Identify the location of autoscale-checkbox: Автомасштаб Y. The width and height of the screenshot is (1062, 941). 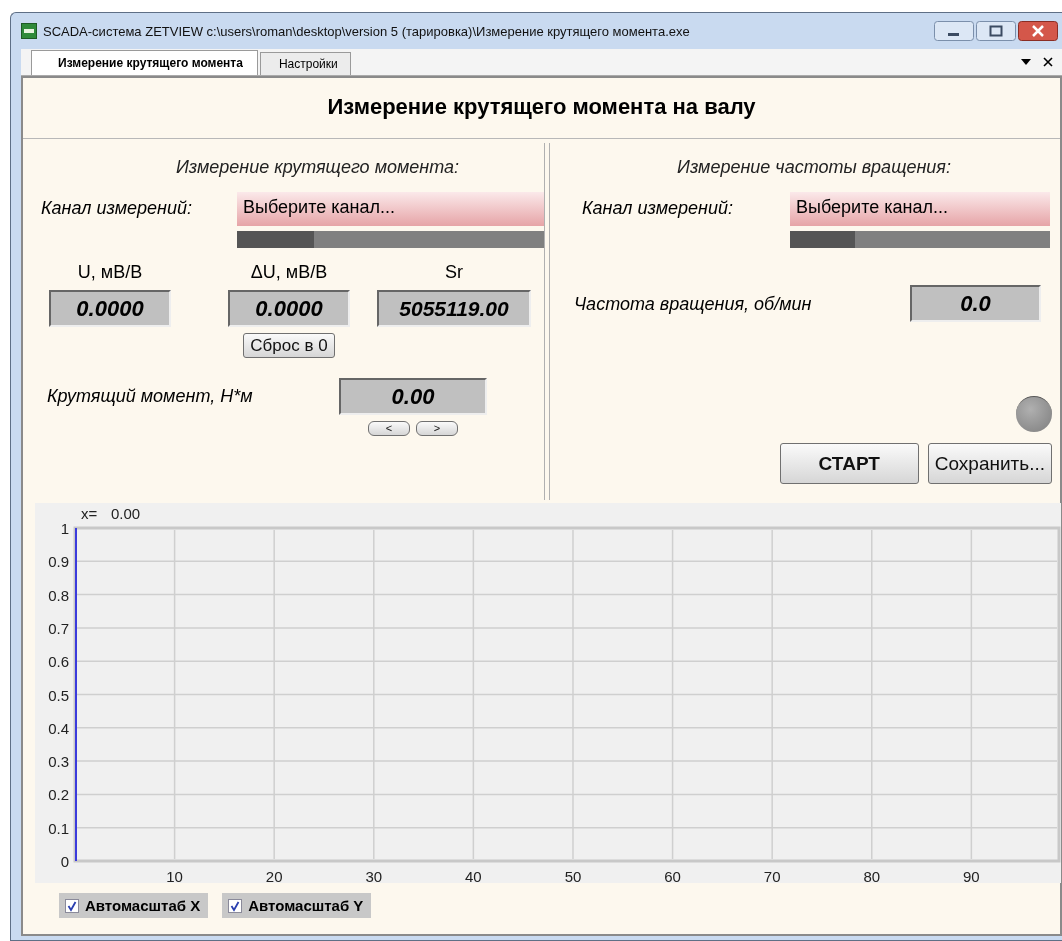
(297, 905).